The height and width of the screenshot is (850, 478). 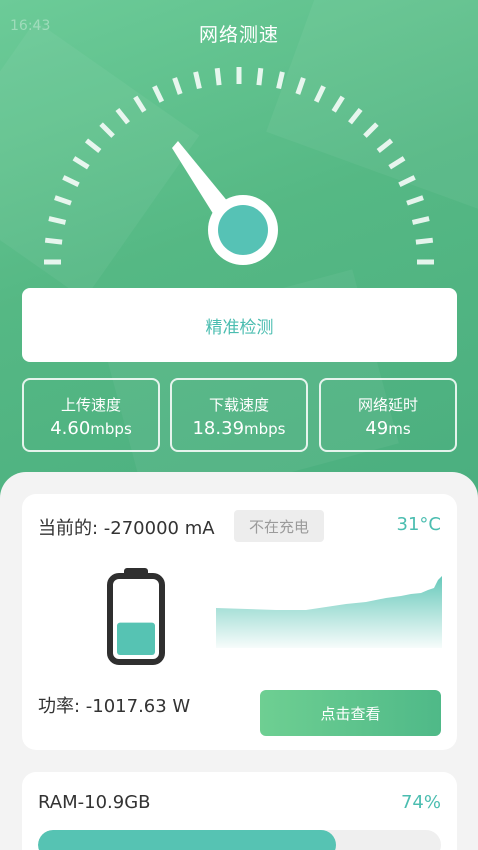 What do you see at coordinates (243, 230) in the screenshot?
I see `gauge-hub-center` at bounding box center [243, 230].